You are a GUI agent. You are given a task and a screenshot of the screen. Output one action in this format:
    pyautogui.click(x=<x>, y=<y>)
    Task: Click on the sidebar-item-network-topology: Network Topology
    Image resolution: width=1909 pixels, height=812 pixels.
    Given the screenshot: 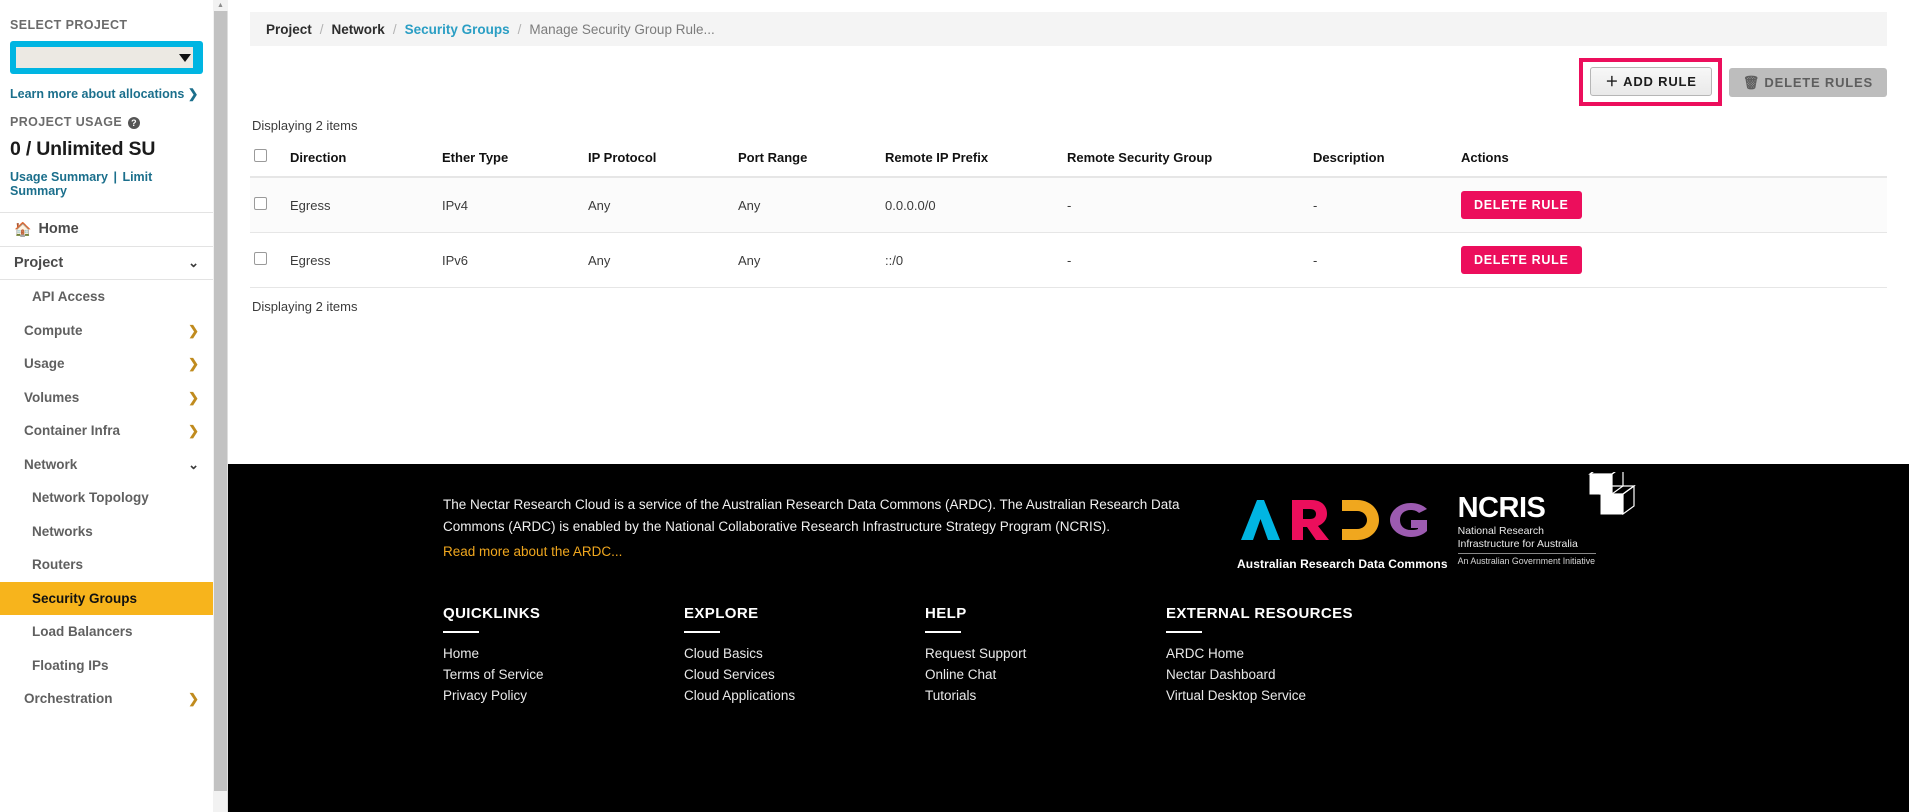 What is the action you would take?
    pyautogui.click(x=106, y=498)
    